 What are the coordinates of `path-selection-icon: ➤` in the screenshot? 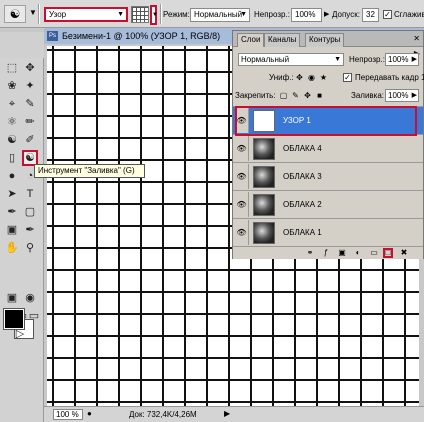 It's located at (12, 194).